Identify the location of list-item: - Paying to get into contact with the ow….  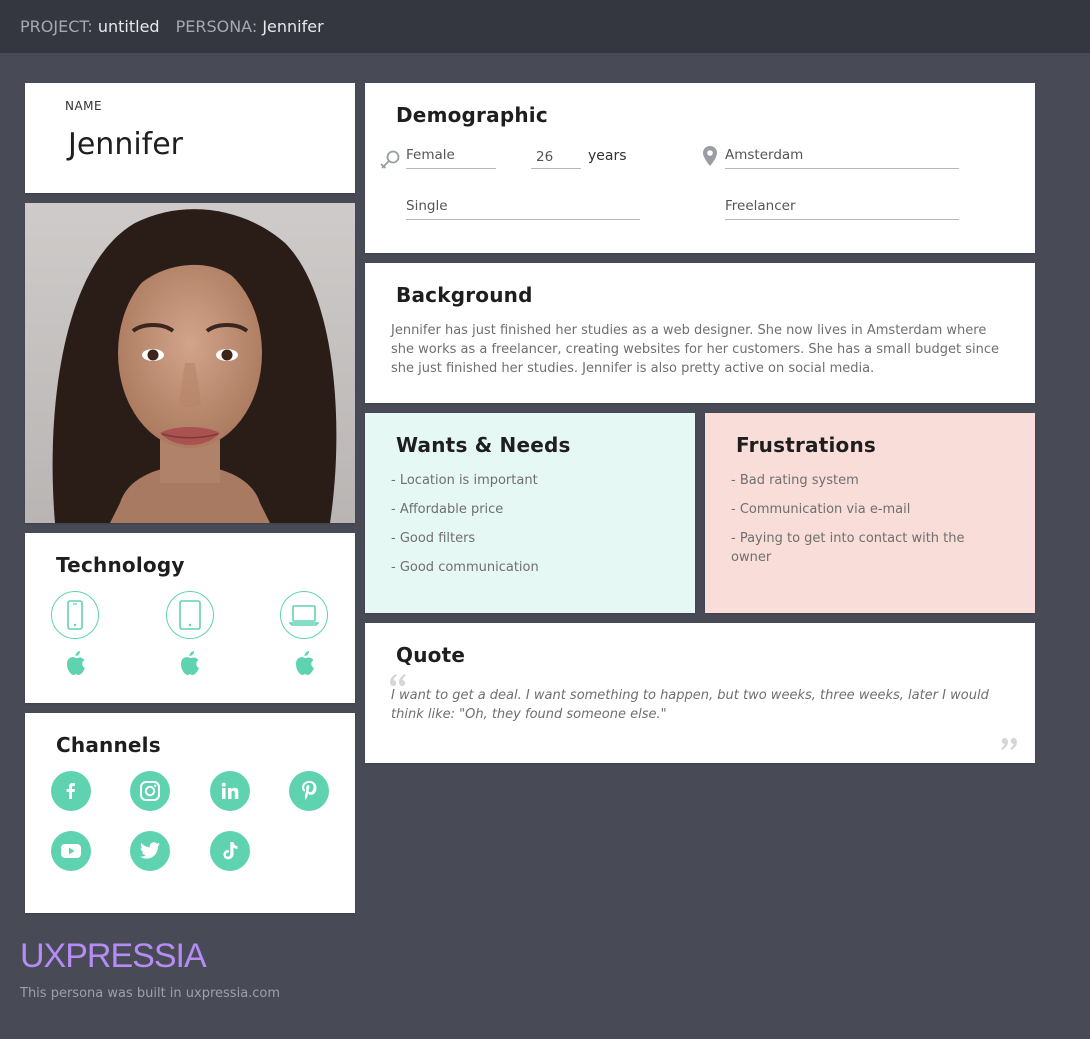
(848, 548).